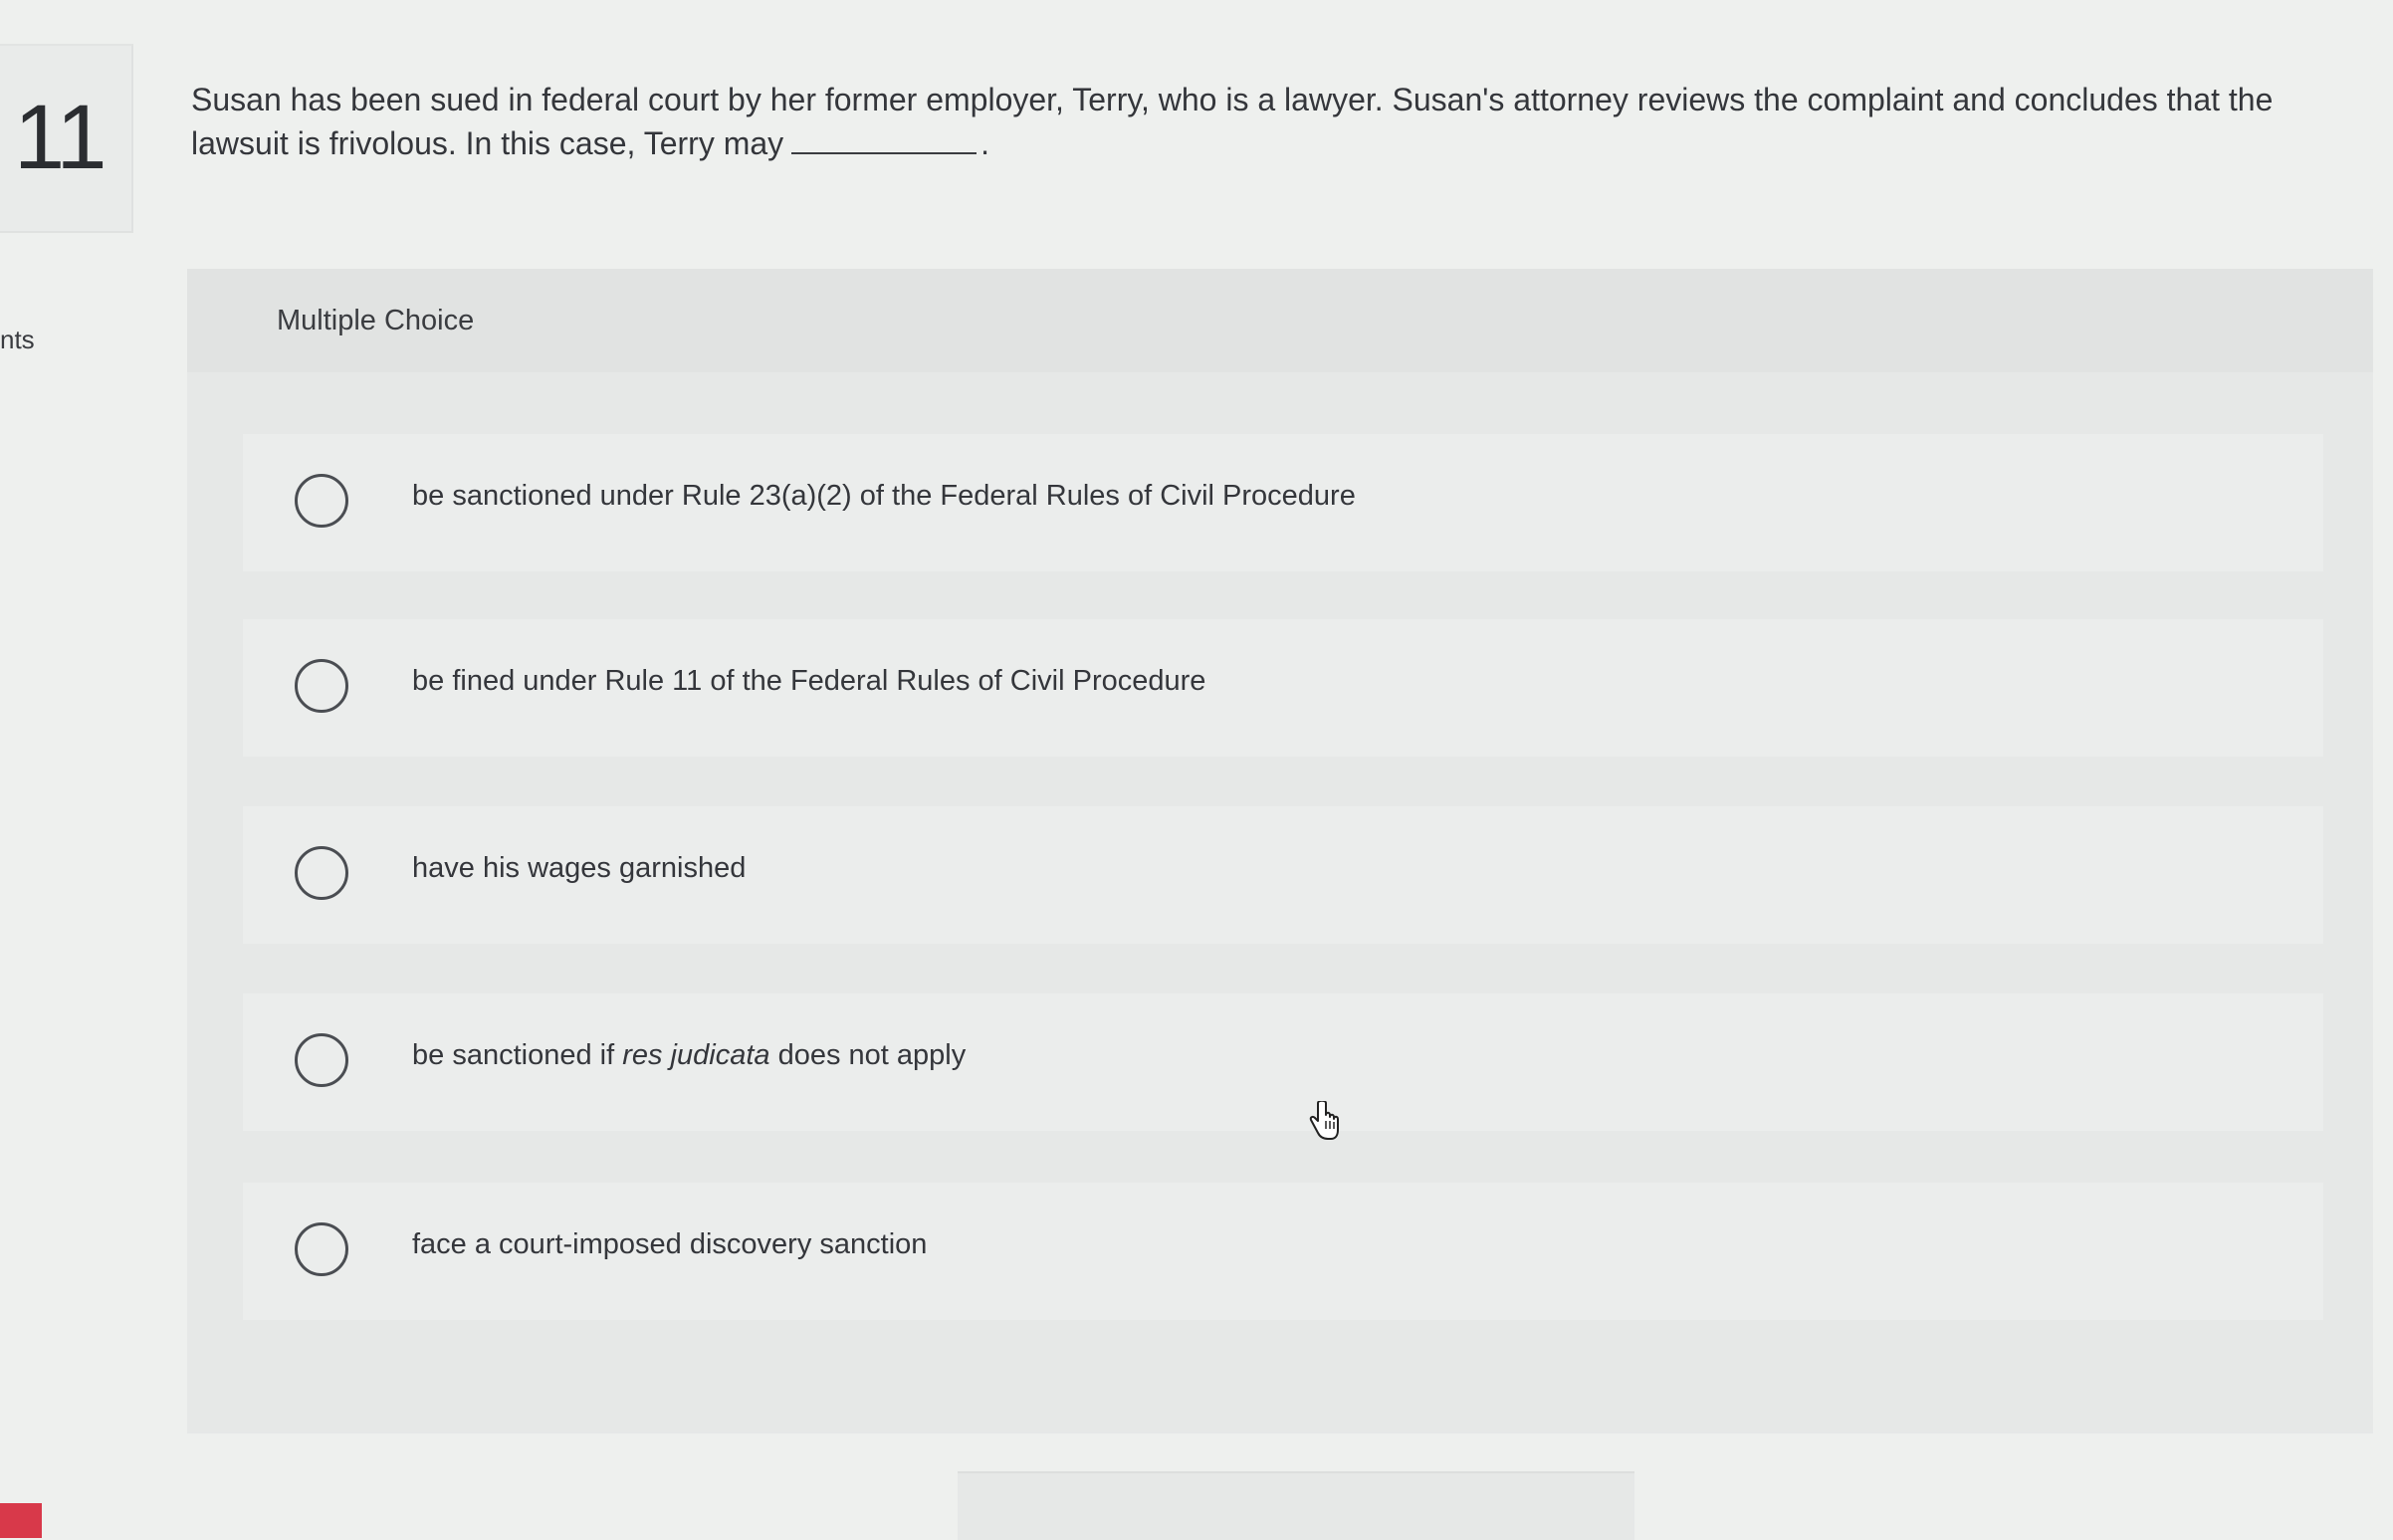  What do you see at coordinates (1296, 1505) in the screenshot?
I see `navigation-bar` at bounding box center [1296, 1505].